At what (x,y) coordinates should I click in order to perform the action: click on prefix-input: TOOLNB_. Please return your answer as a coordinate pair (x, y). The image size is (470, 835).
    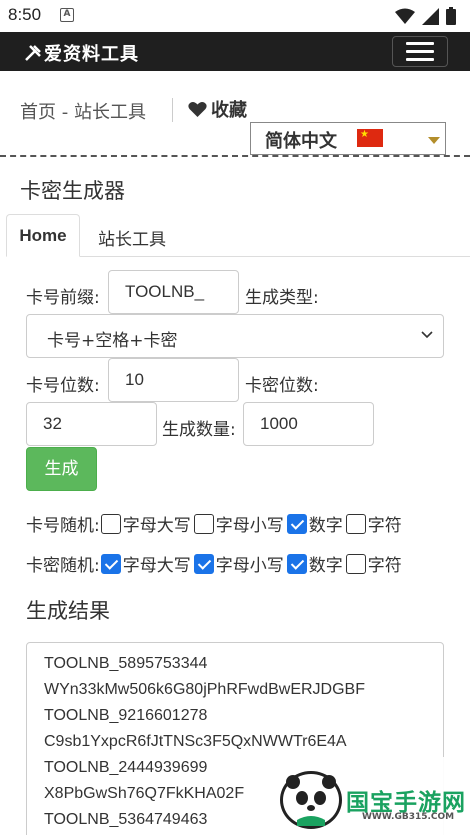
    Looking at the image, I should click on (173, 292).